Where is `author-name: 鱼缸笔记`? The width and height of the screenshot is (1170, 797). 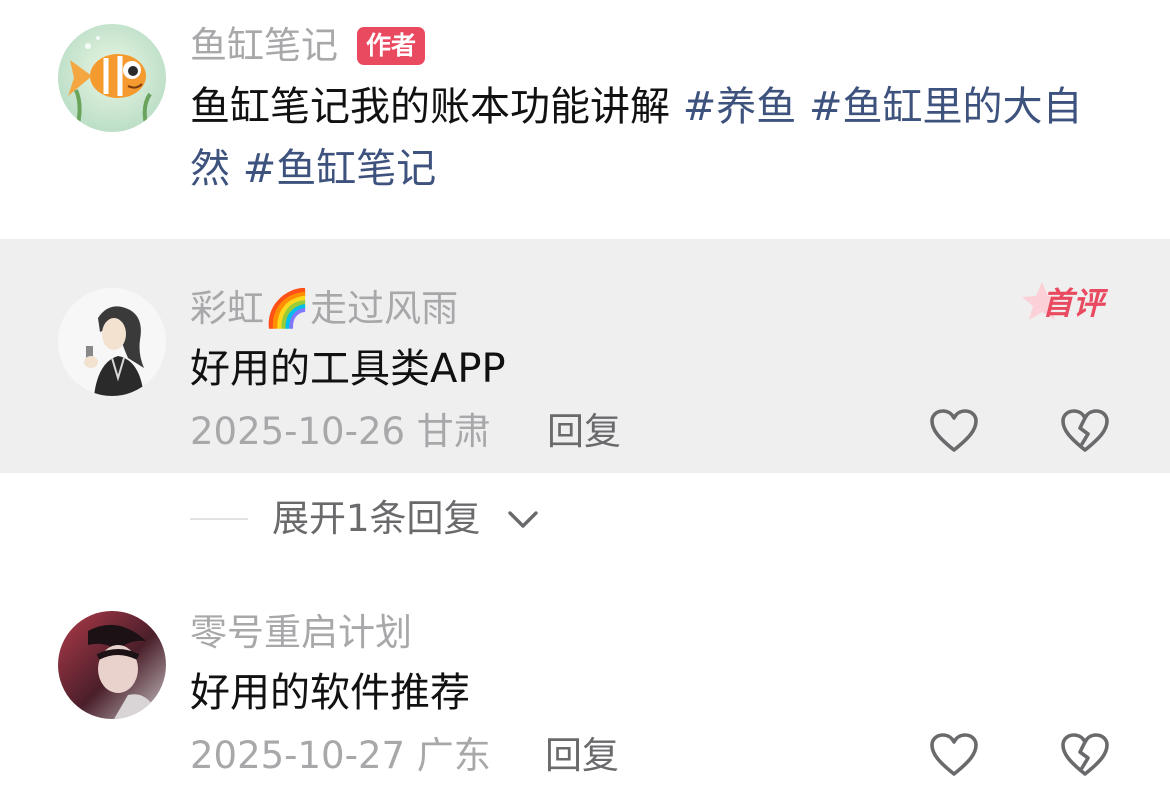 author-name: 鱼缸笔记 is located at coordinates (264, 45).